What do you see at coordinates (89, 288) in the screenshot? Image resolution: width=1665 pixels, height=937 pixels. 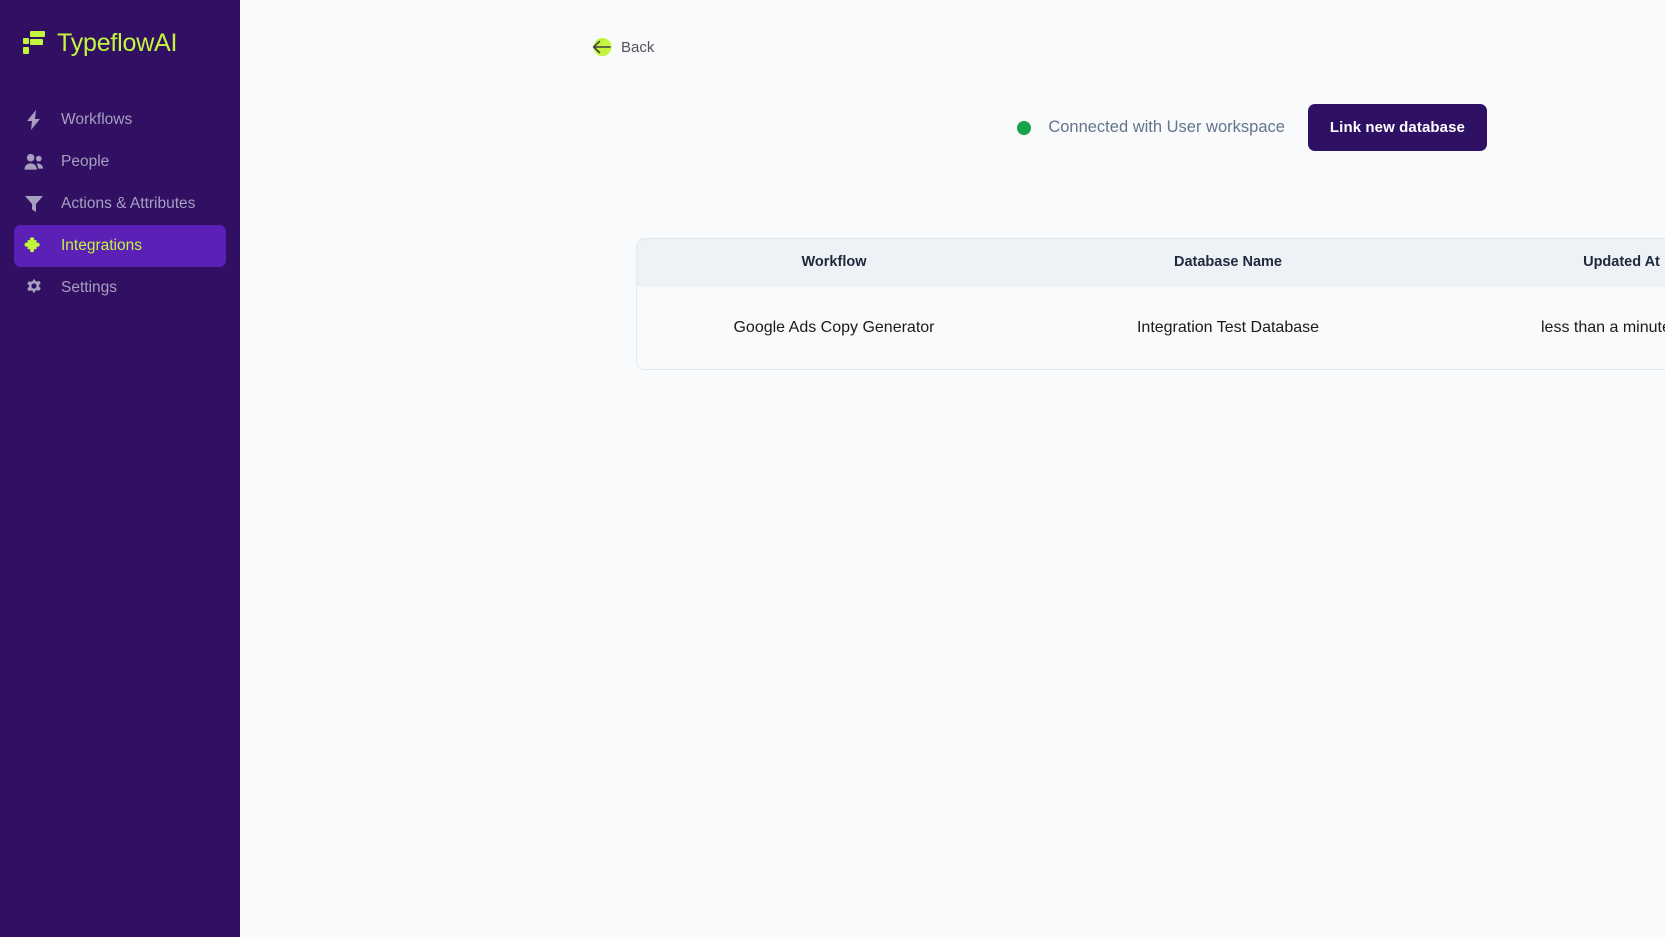 I see `sidebar-item-label: Settings` at bounding box center [89, 288].